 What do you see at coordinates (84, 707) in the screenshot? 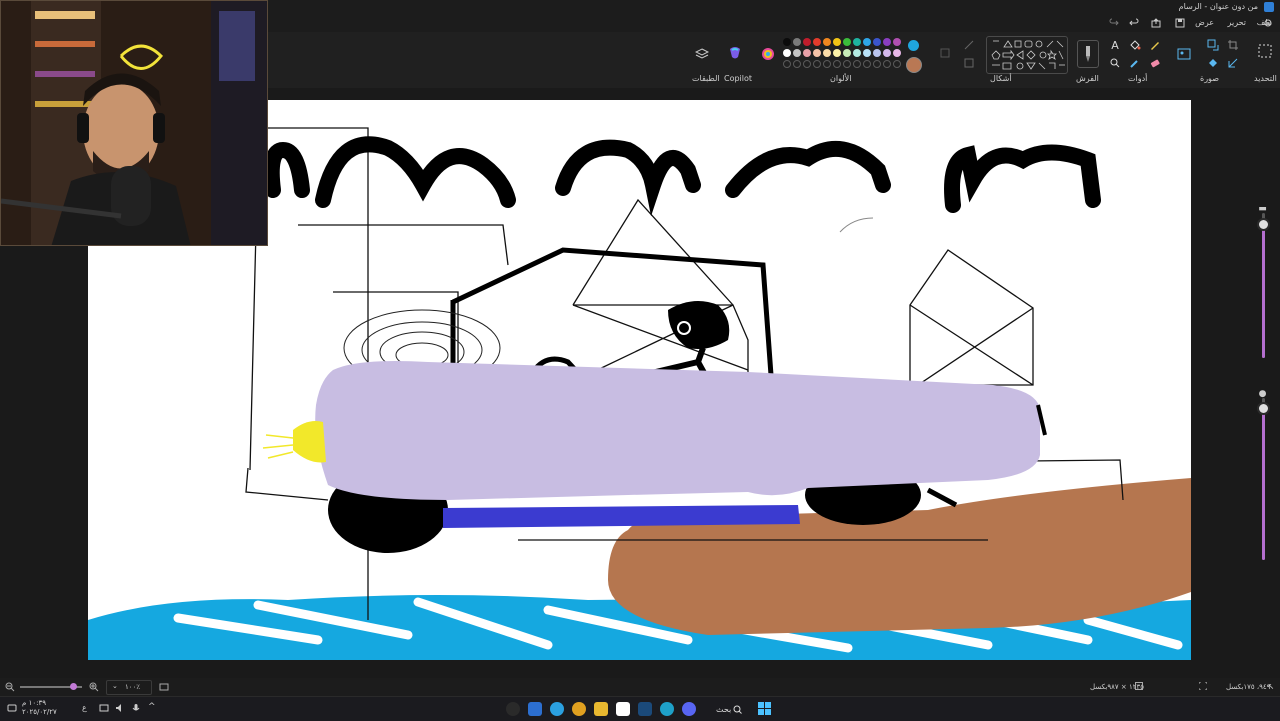
I see `language-indicator: ع` at bounding box center [84, 707].